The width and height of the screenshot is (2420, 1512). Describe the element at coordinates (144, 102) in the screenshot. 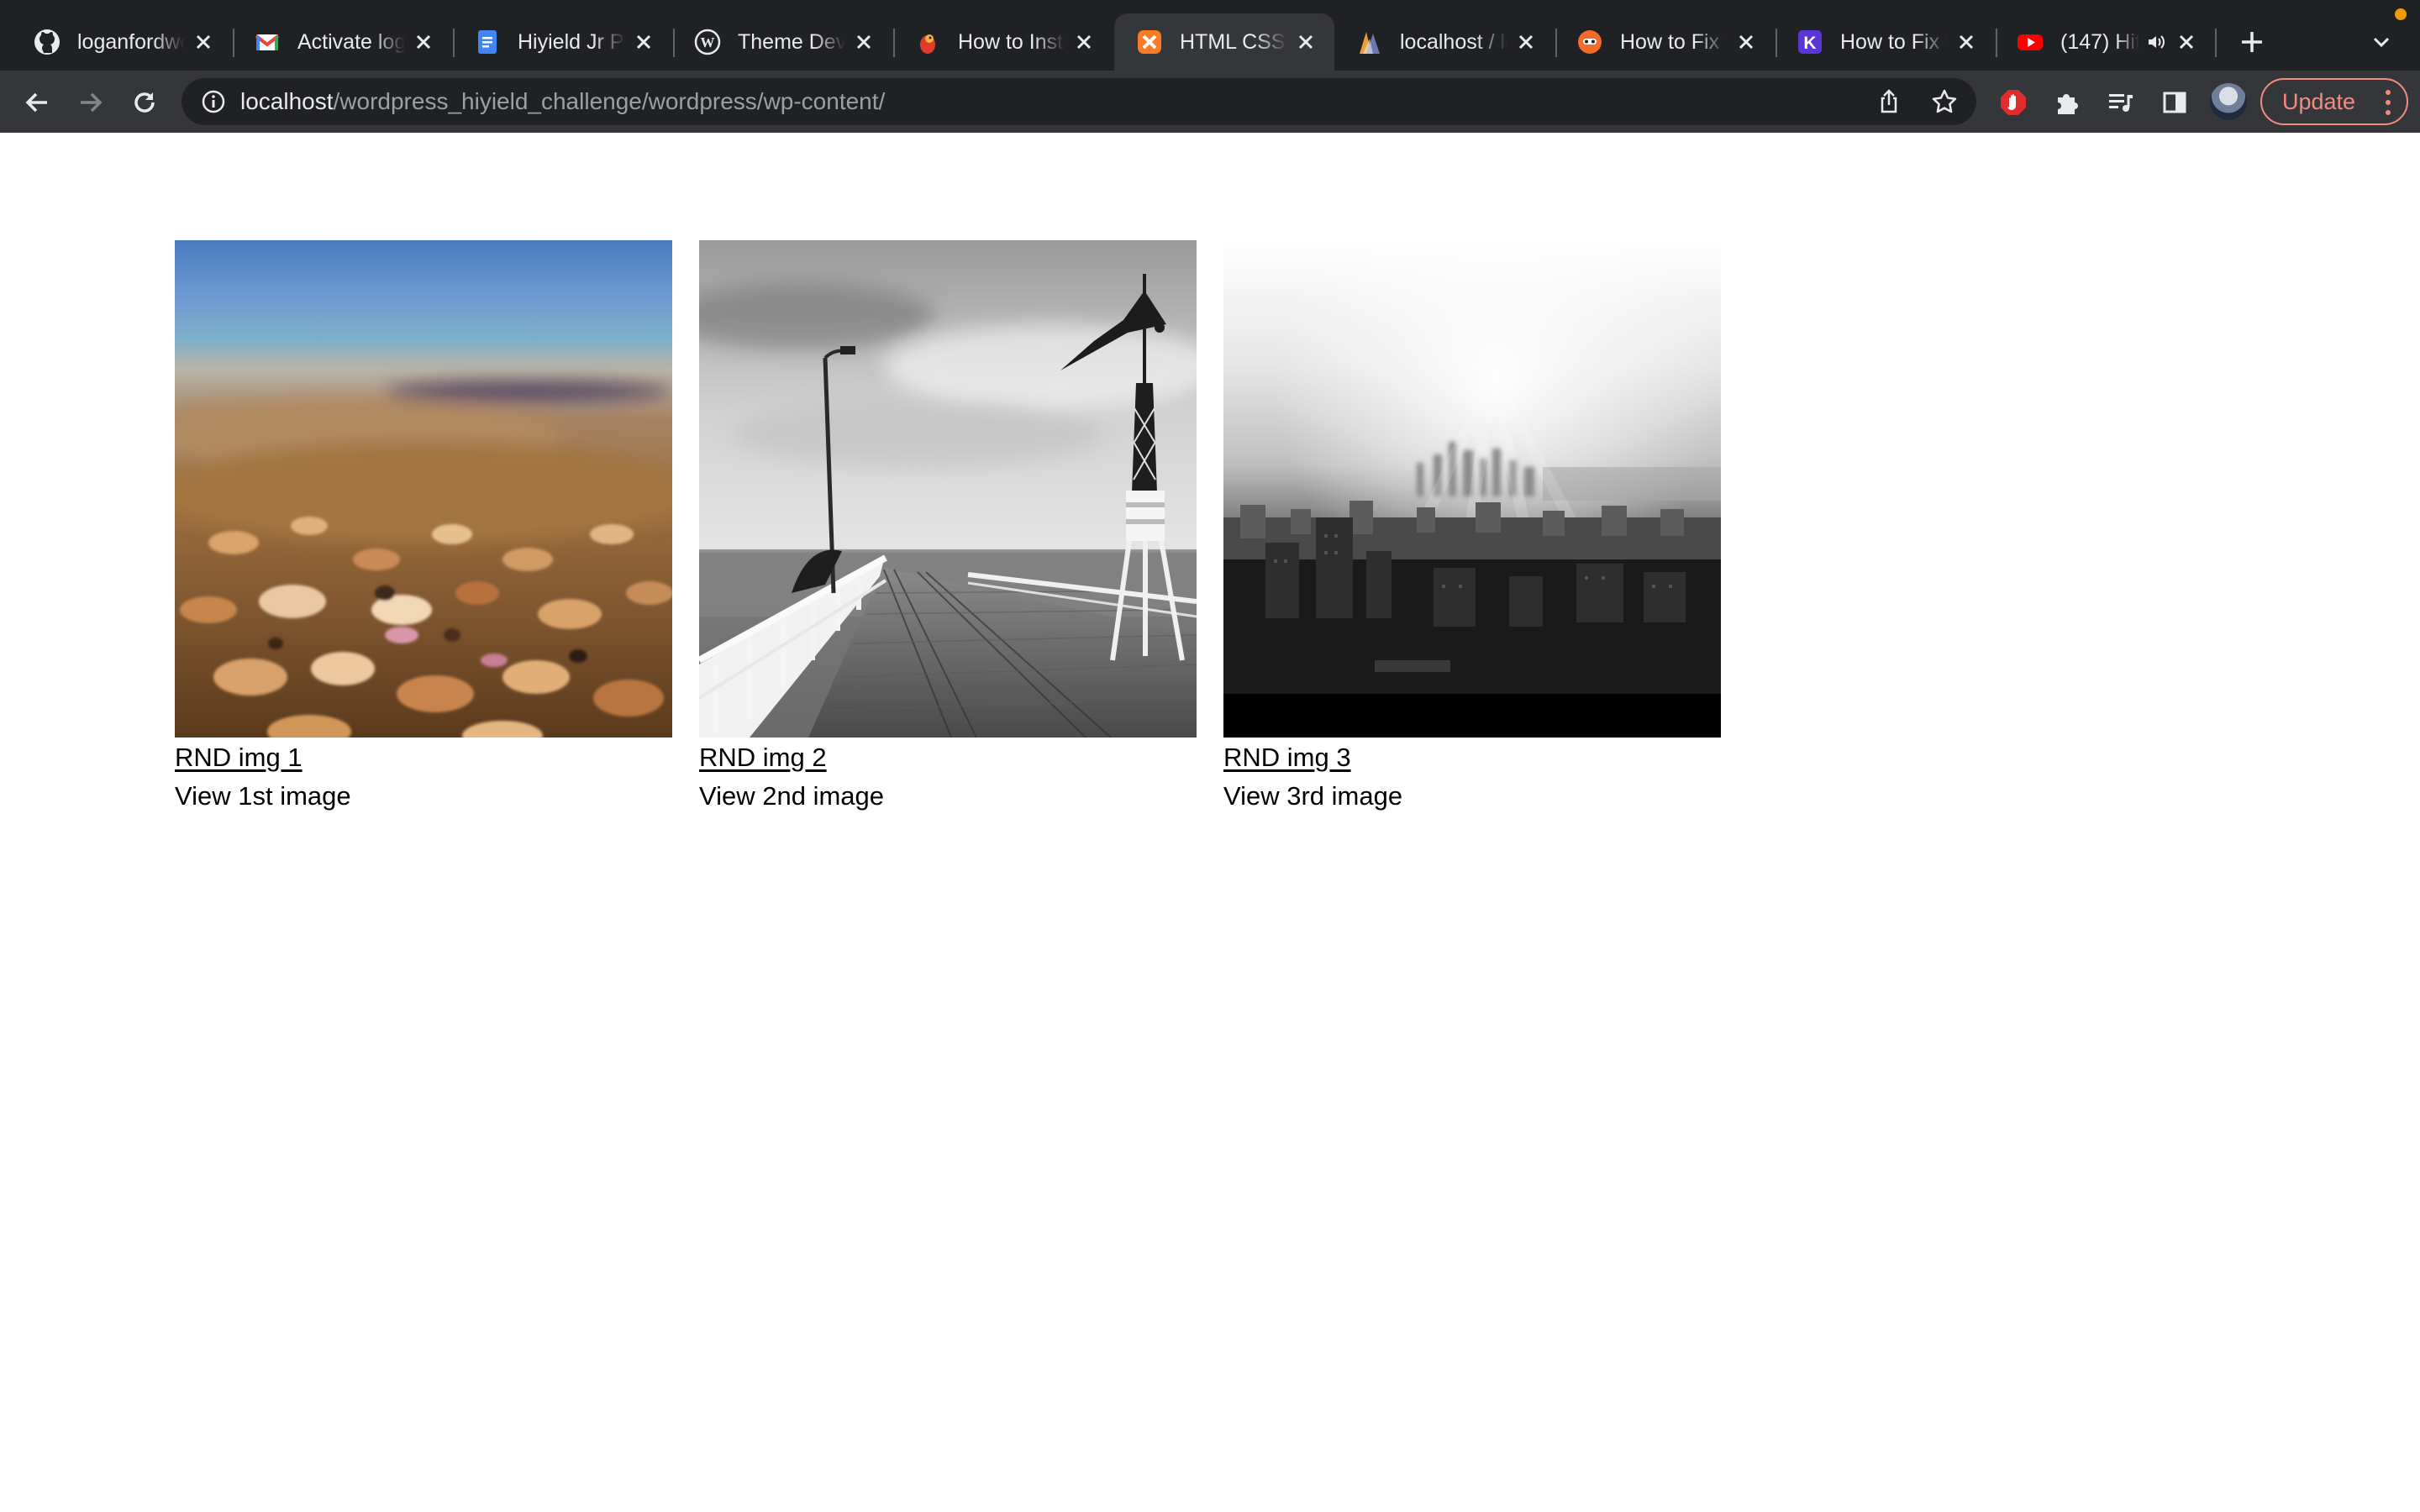

I see `reload-button` at that location.